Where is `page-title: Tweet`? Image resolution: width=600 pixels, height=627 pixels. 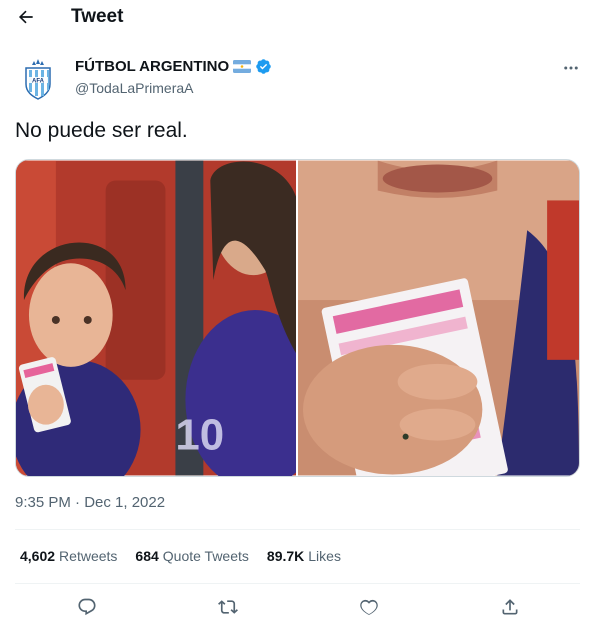
page-title: Tweet is located at coordinates (97, 16).